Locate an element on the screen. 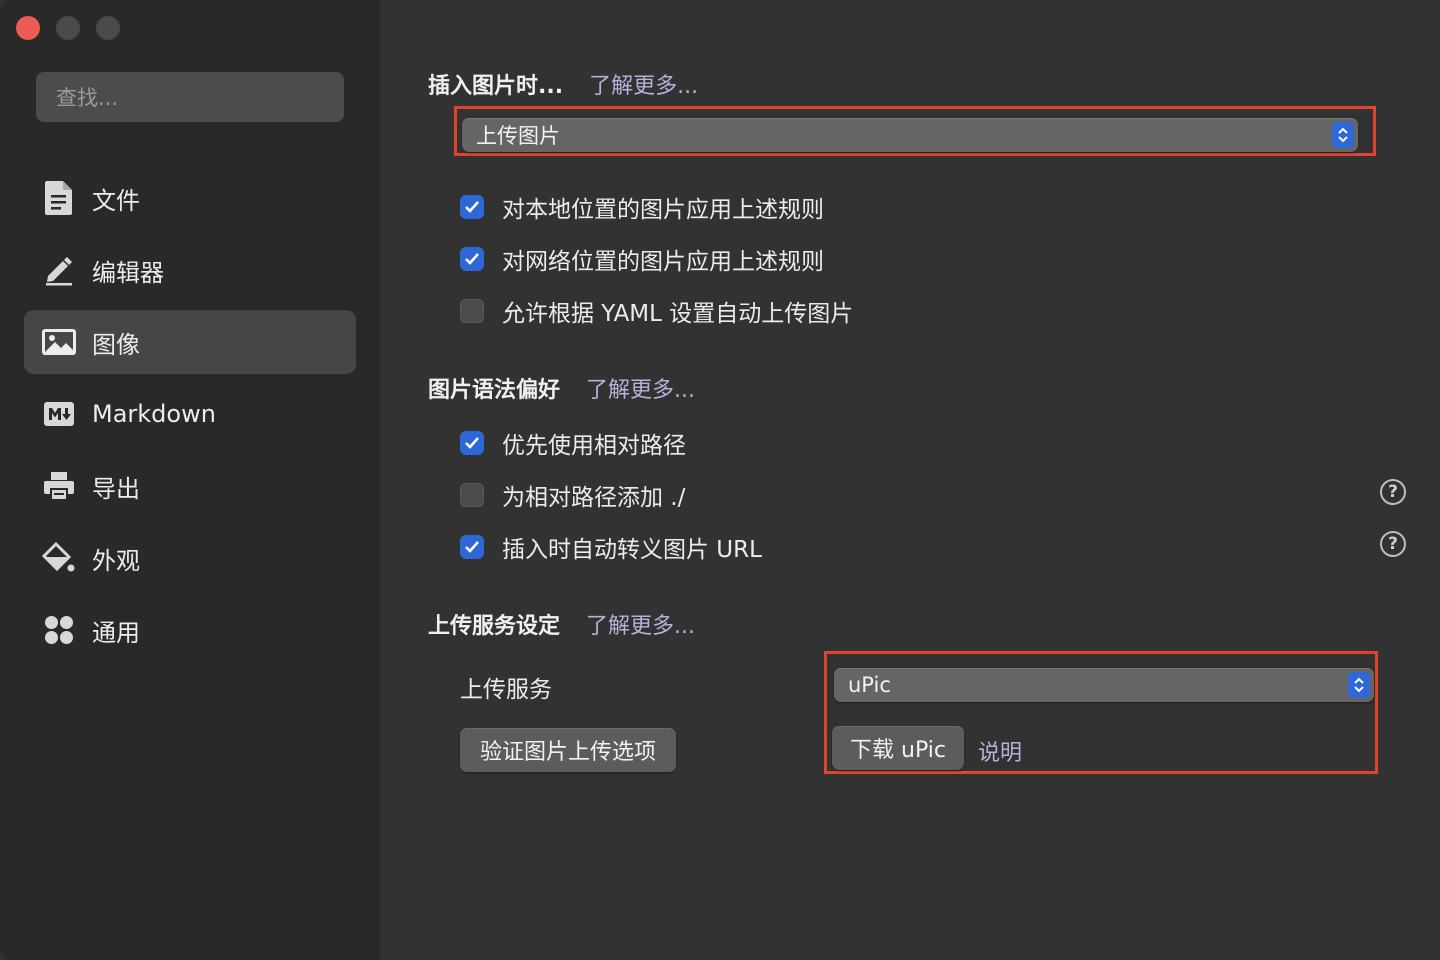 The height and width of the screenshot is (960, 1440). insert-action-select: 上传图片 is located at coordinates (910, 135).